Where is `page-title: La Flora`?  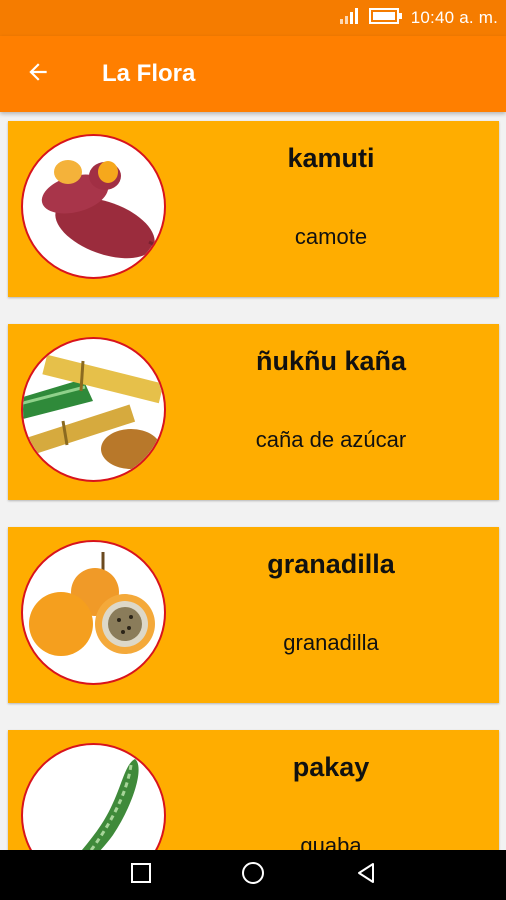
page-title: La Flora is located at coordinates (149, 73).